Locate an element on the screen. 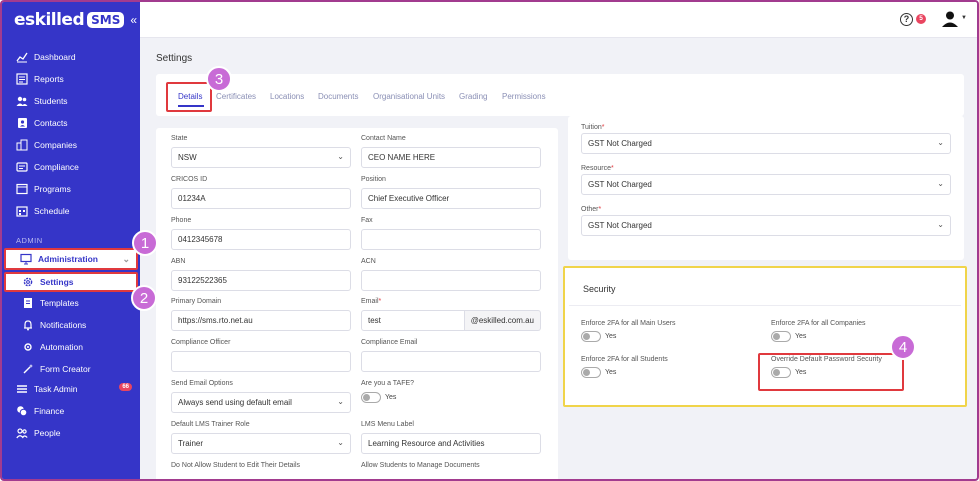 The image size is (979, 481). field-label: Fax is located at coordinates (367, 220).